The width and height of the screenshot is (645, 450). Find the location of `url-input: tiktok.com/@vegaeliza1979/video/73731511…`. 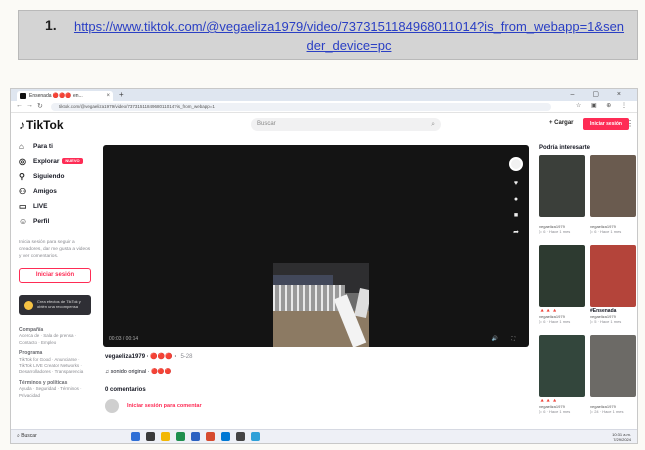

url-input: tiktok.com/@vegaeliza1979/video/73731511… is located at coordinates (301, 107).